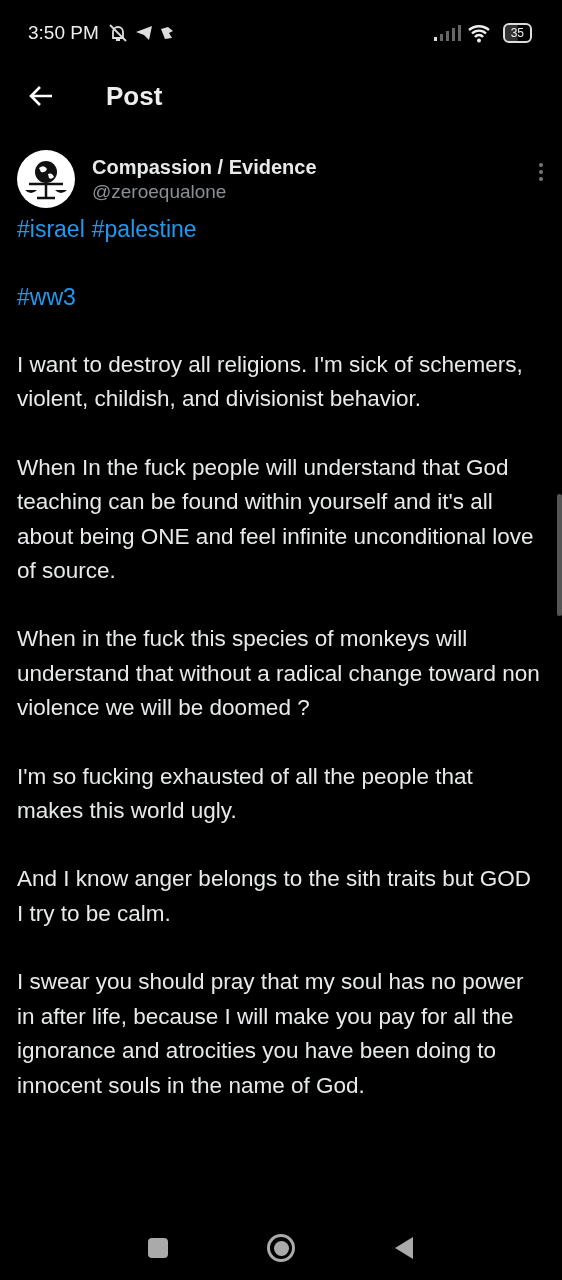 The height and width of the screenshot is (1280, 562). I want to click on app-notification-icon, so click(166, 33).